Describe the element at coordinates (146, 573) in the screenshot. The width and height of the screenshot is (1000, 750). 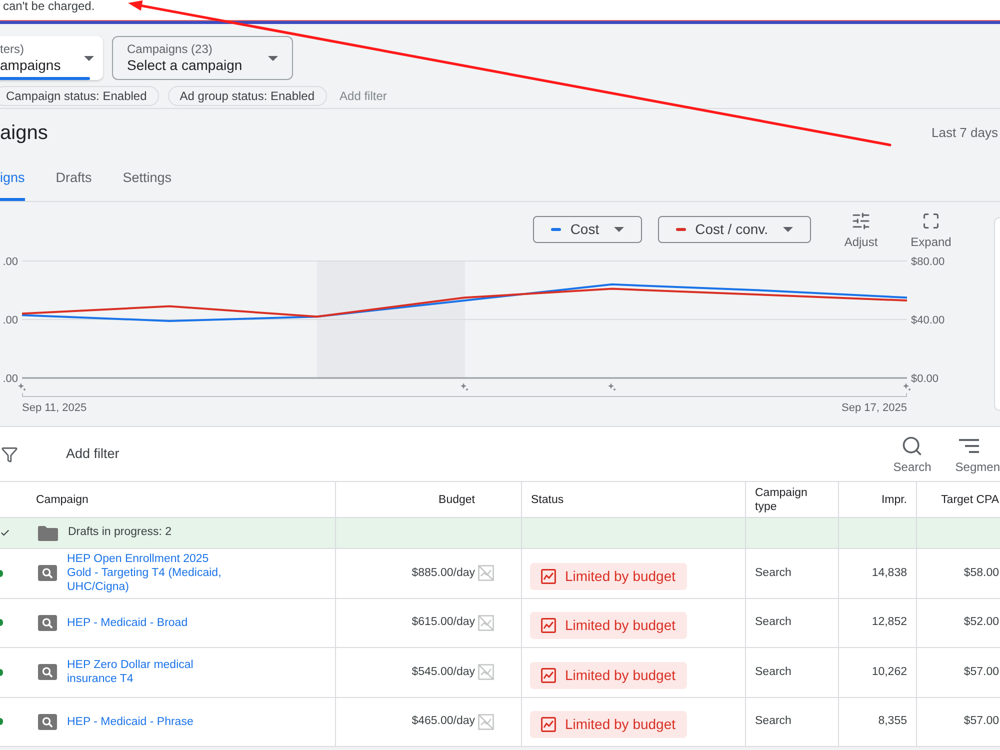
I see `campaign-link: HEP Open Enrollment 2025 Gold - Targeting T4 (Medicaid, UHC/Cigna)` at that location.